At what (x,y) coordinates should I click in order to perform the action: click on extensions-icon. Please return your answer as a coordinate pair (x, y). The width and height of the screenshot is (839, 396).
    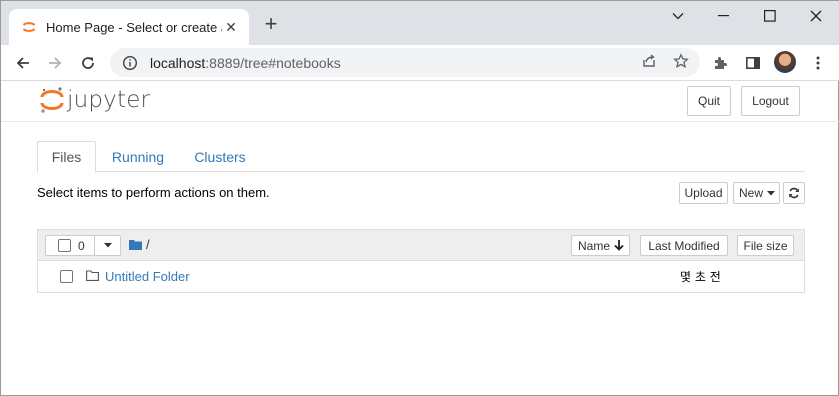
    Looking at the image, I should click on (720, 63).